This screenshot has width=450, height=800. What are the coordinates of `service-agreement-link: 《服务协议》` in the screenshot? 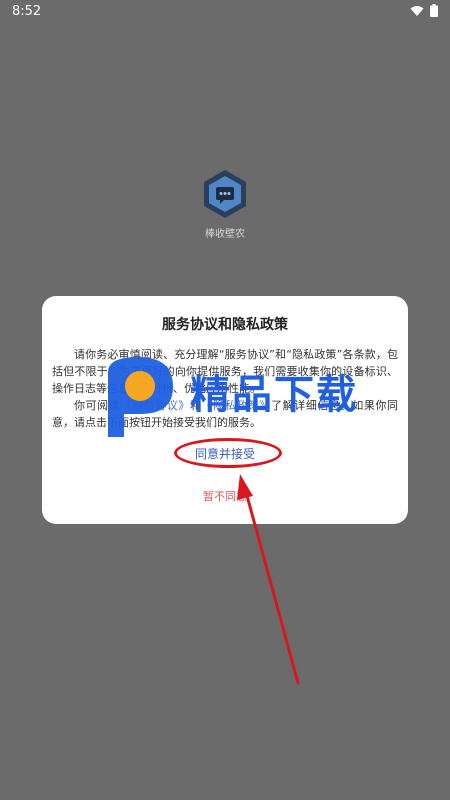 It's located at (155, 405).